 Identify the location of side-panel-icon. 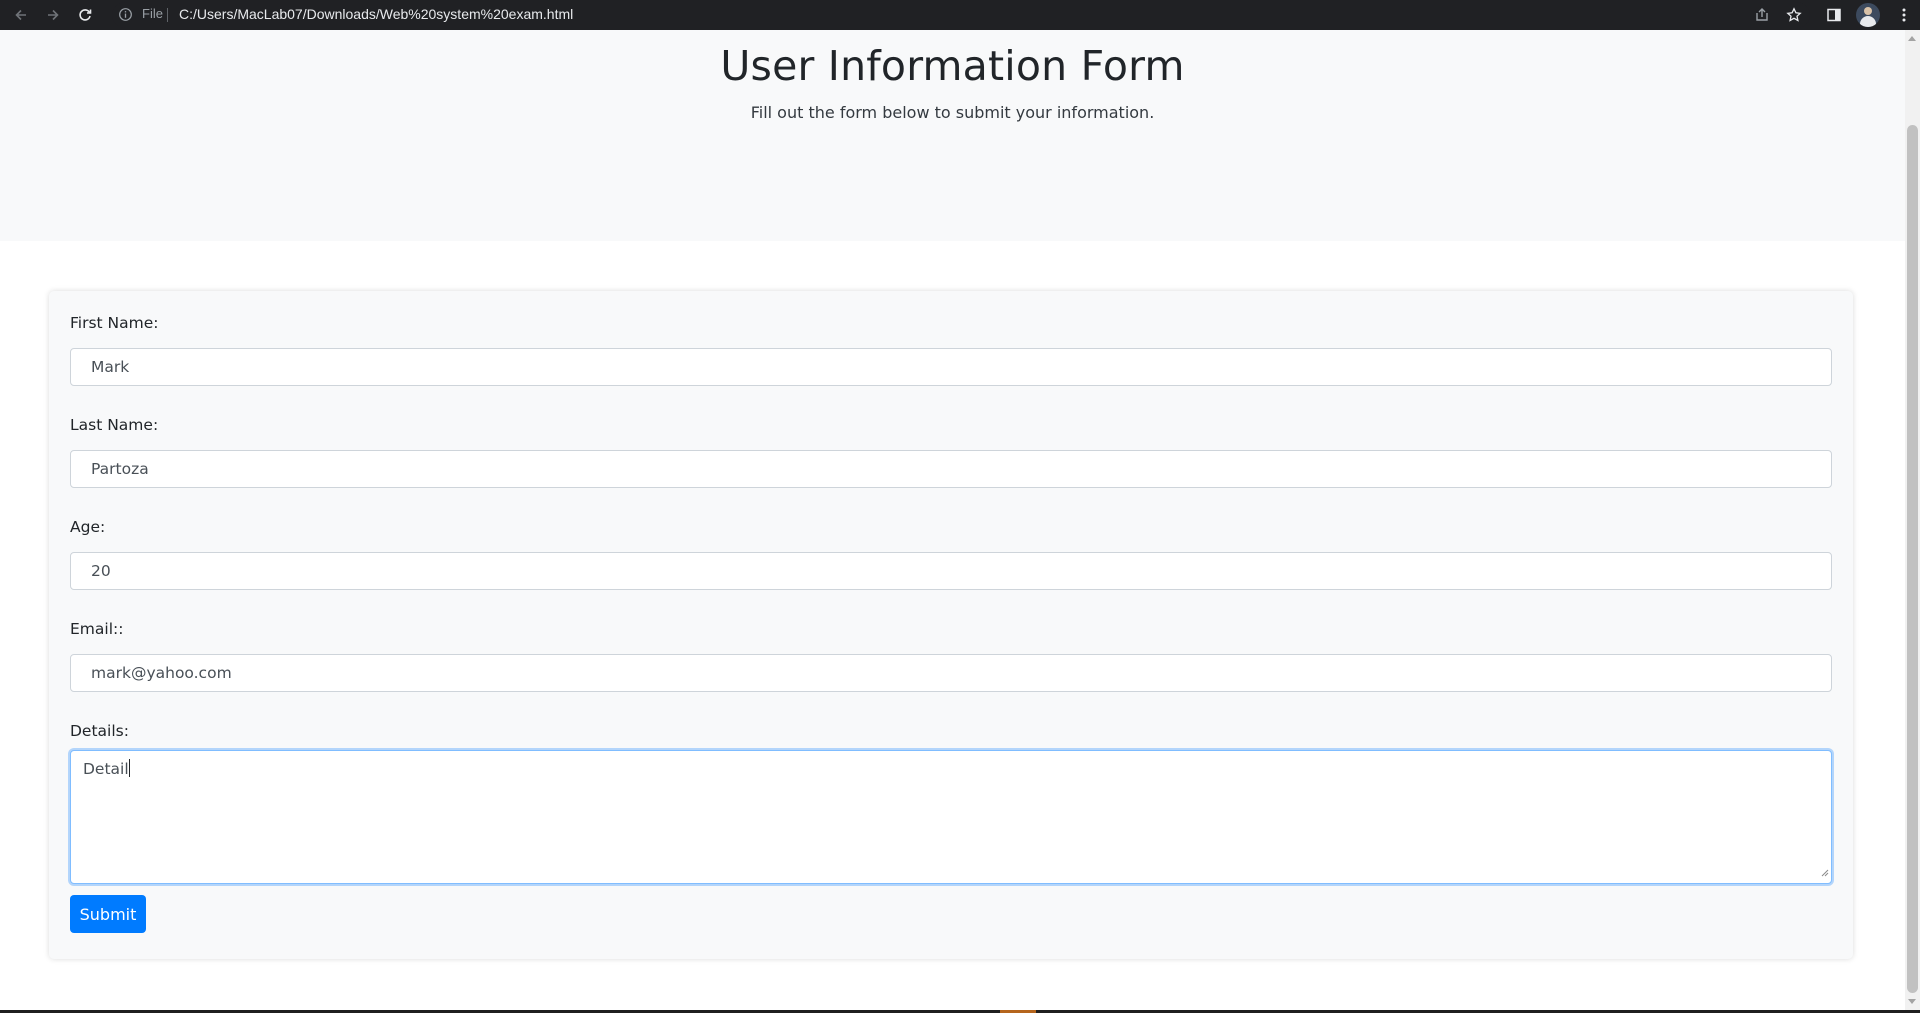
(1834, 15).